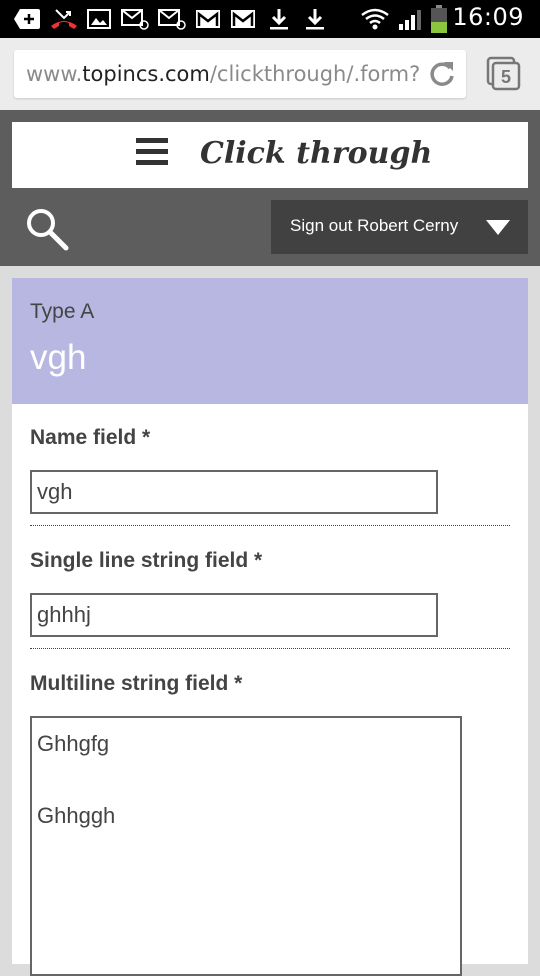  What do you see at coordinates (146, 74) in the screenshot?
I see `url-domain: topincs.com` at bounding box center [146, 74].